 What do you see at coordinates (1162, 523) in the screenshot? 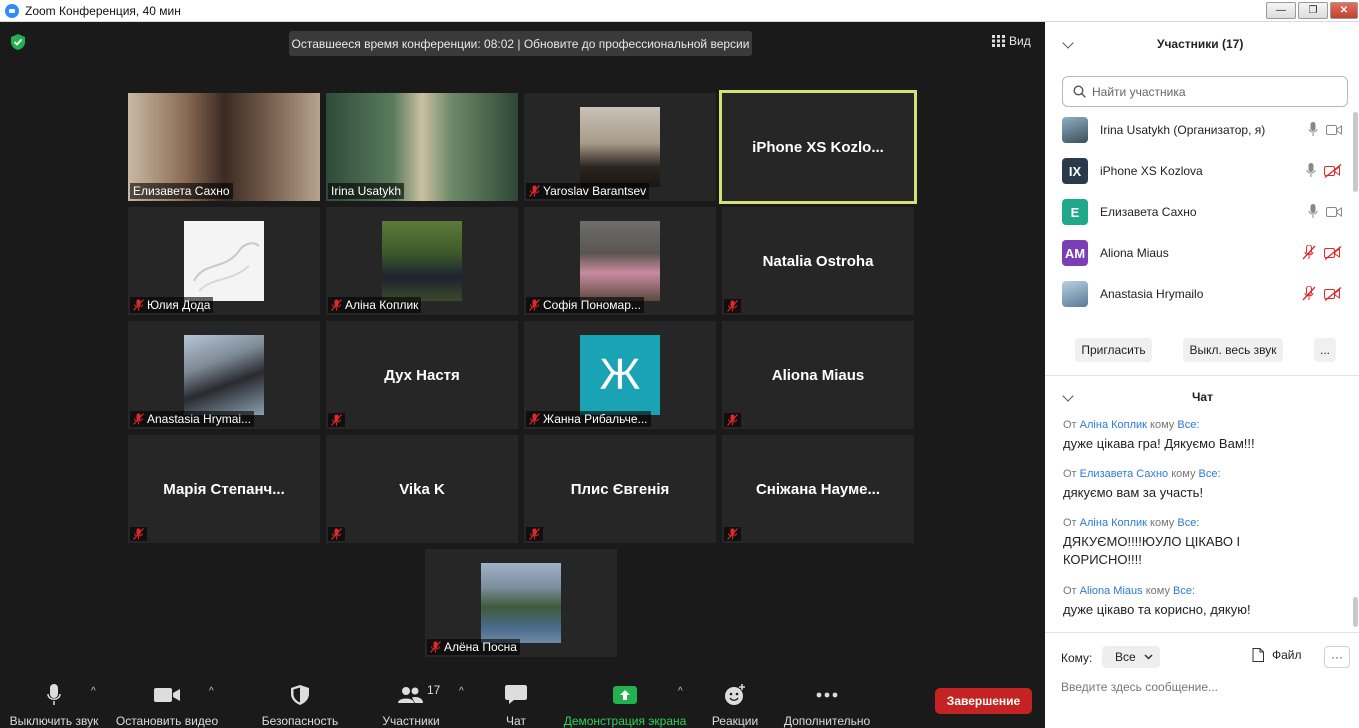
I see `to-label: кому` at bounding box center [1162, 523].